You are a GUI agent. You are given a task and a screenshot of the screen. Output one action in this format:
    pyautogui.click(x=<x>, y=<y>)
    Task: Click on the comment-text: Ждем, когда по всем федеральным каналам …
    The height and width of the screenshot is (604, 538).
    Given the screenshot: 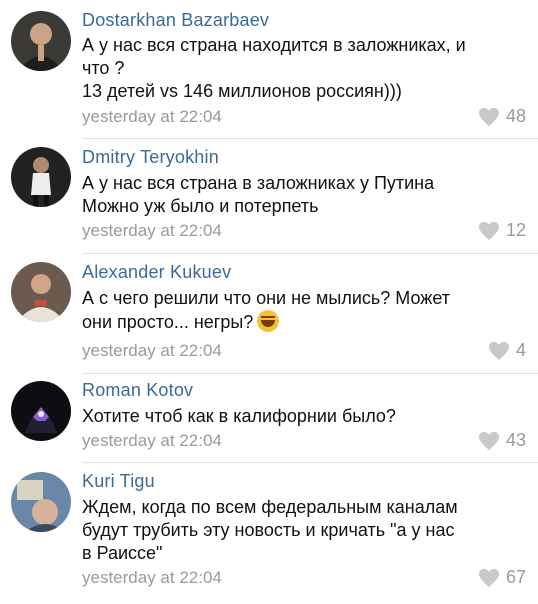 What is the action you would take?
    pyautogui.click(x=303, y=530)
    